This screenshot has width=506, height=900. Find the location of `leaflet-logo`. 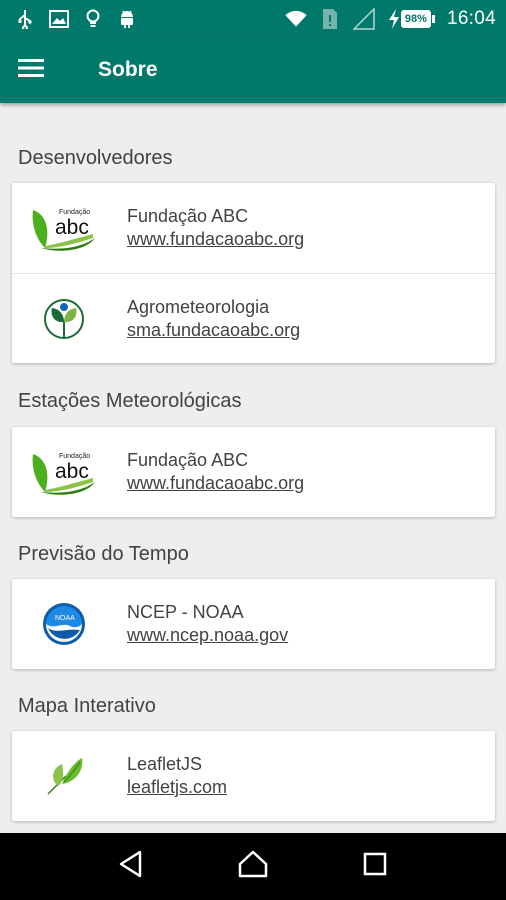

leaflet-logo is located at coordinates (64, 776).